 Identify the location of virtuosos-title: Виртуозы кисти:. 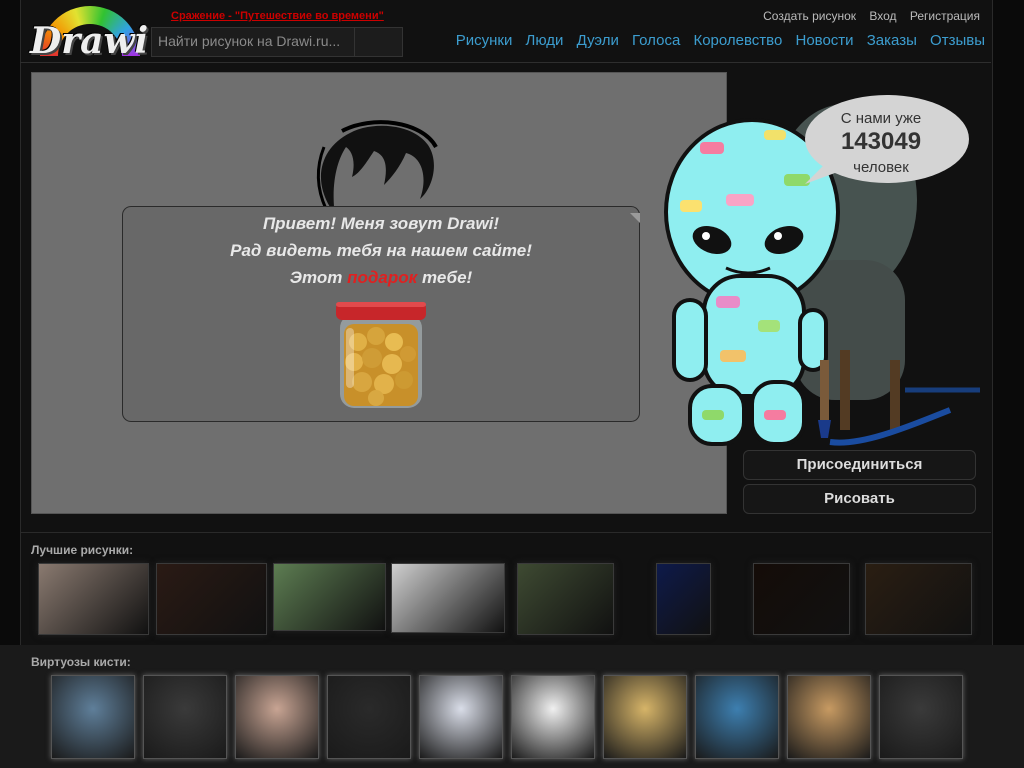
(81, 662).